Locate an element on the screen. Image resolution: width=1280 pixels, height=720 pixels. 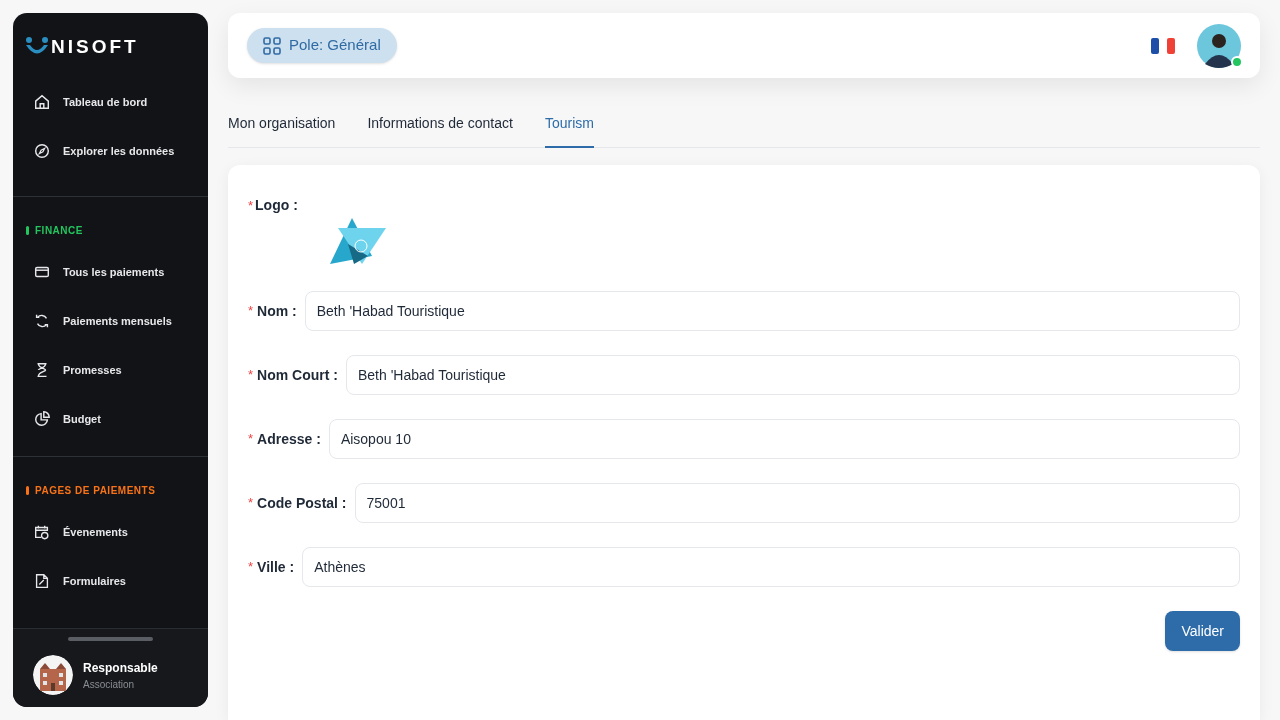
french-flag-icon is located at coordinates (1163, 45).